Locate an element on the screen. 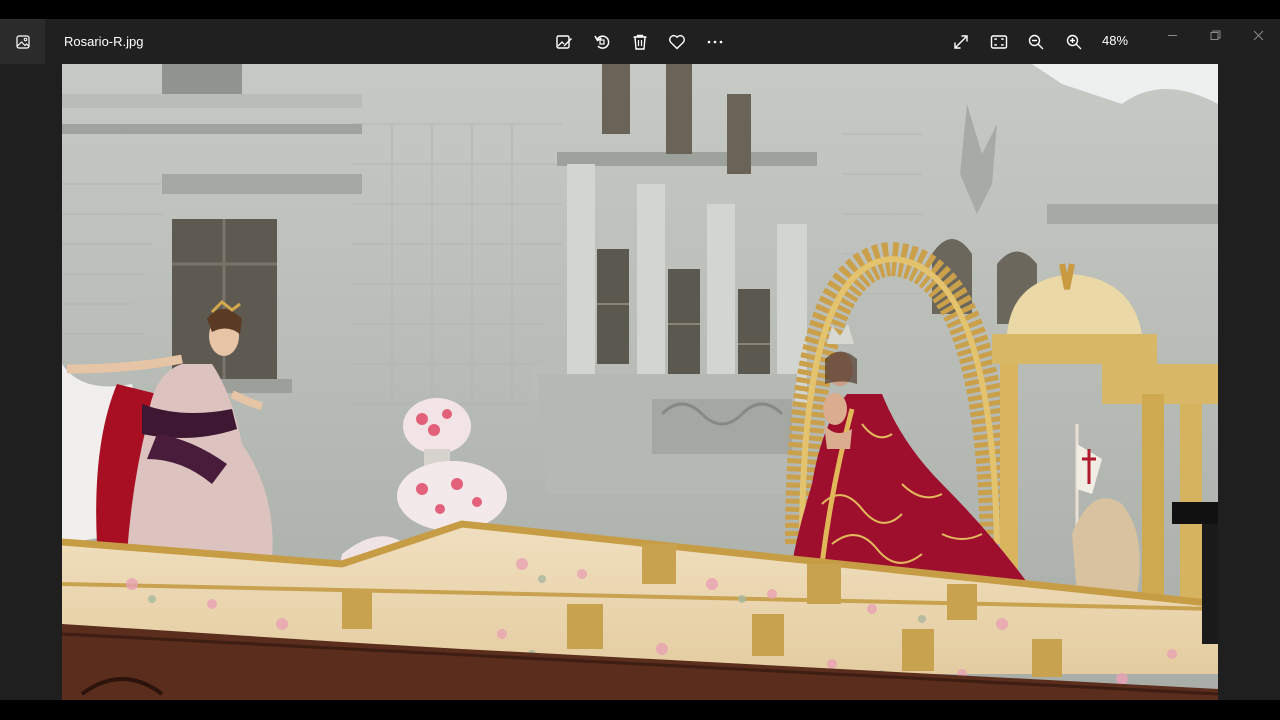  zoom-in-button is located at coordinates (1074, 42).